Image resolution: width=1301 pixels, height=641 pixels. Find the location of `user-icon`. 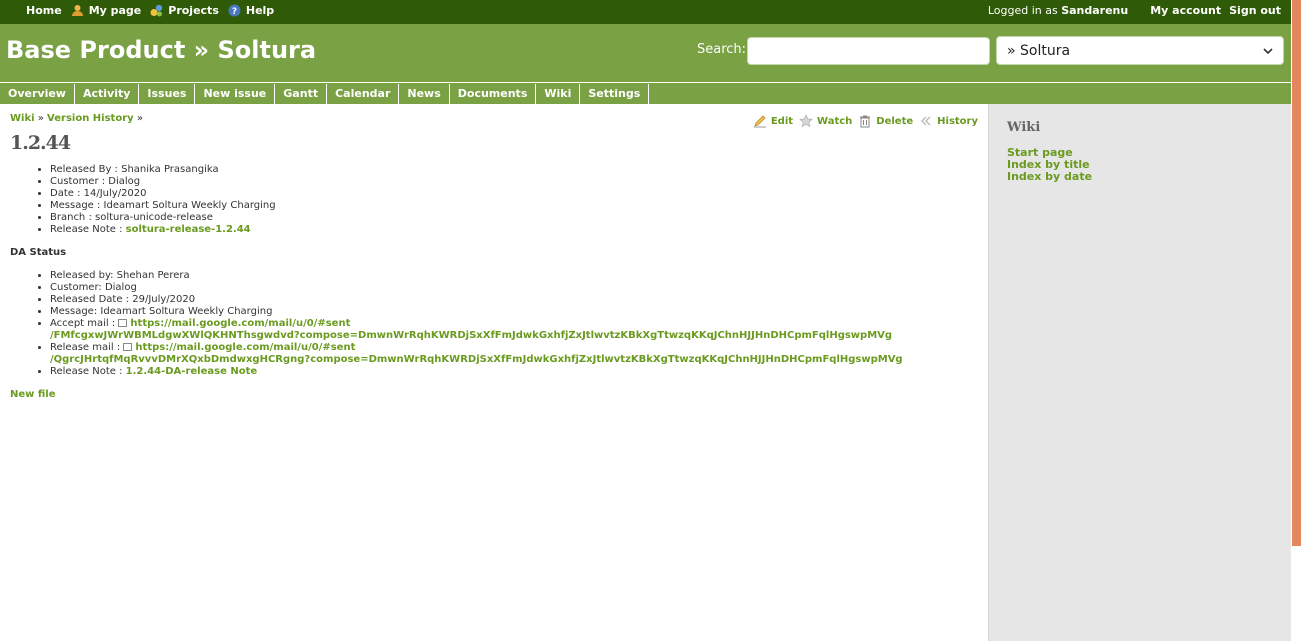

user-icon is located at coordinates (77, 10).